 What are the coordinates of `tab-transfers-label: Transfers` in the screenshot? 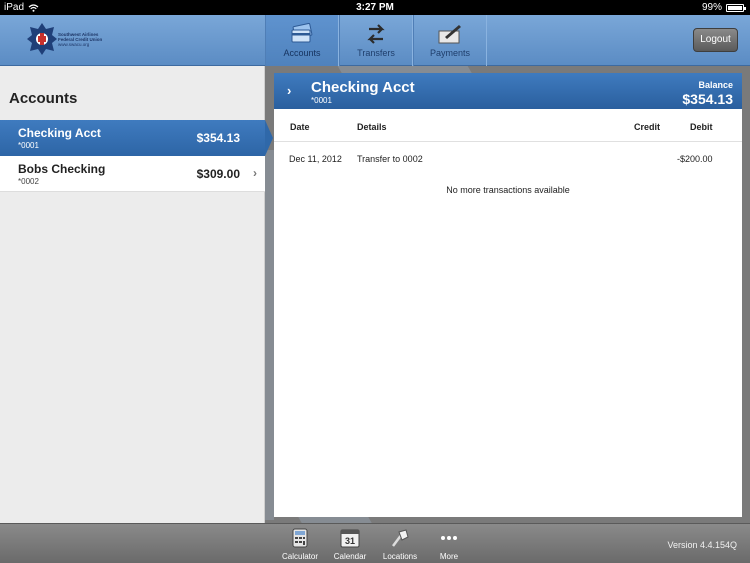 It's located at (376, 53).